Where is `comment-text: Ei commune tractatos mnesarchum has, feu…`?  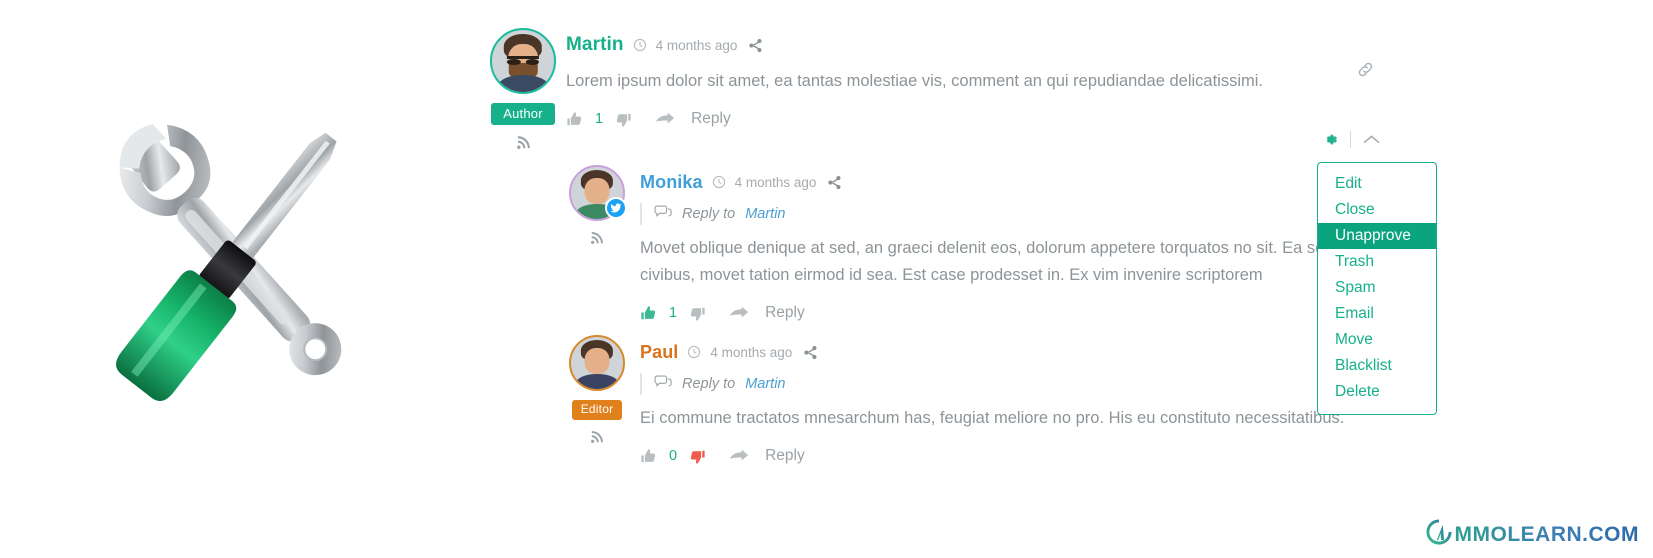 comment-text: Ei commune tractatos mnesarchum has, feu… is located at coordinates (992, 418).